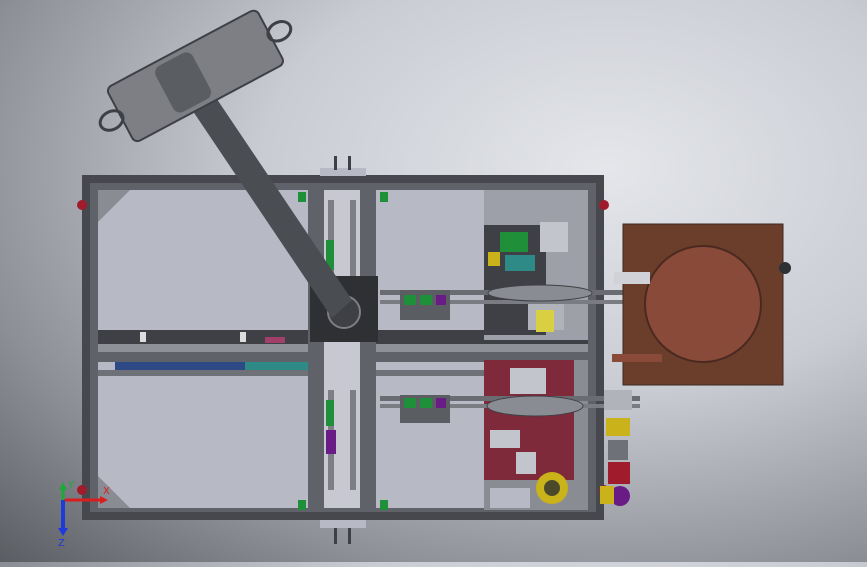 The height and width of the screenshot is (567, 867). I want to click on motor-disk, so click(703, 304).